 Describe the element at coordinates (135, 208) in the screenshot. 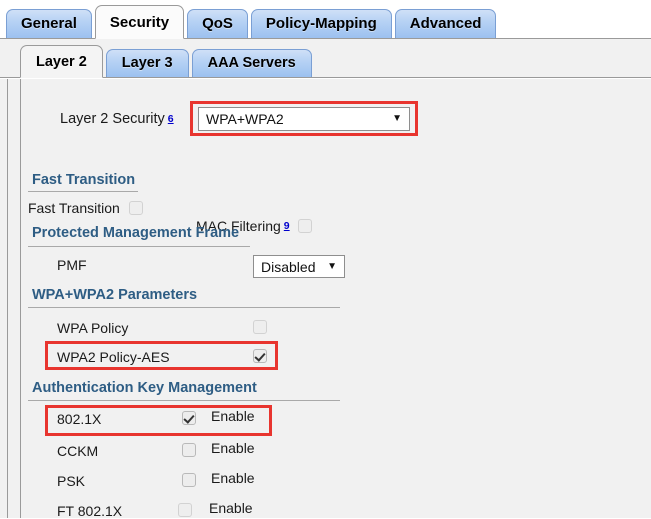

I see `fast-transition-checkbox` at that location.